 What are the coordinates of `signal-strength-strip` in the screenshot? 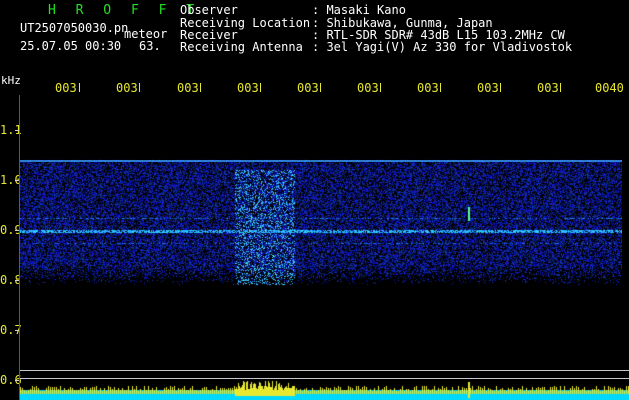 It's located at (324, 390).